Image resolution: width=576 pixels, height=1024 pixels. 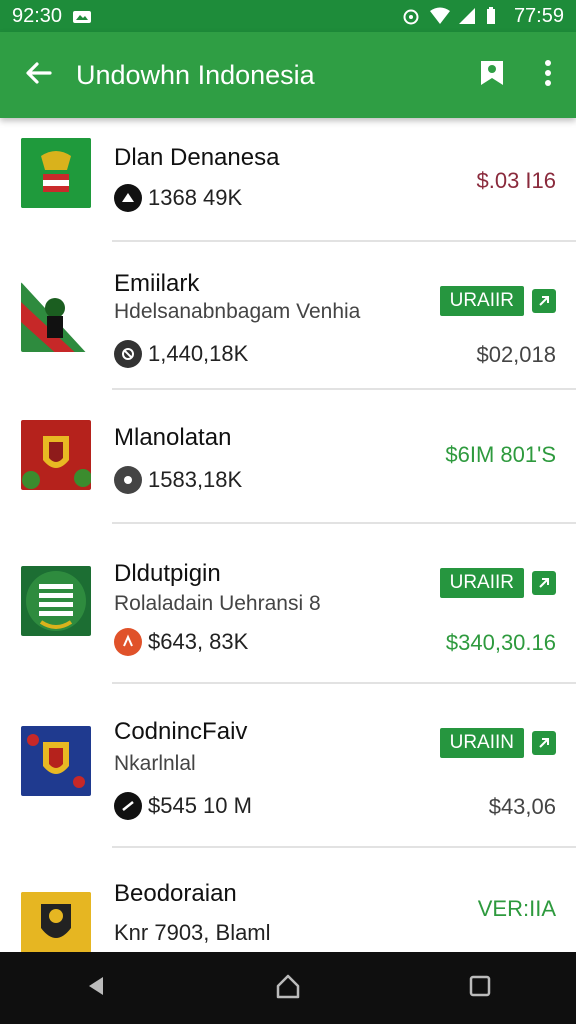 What do you see at coordinates (195, 479) in the screenshot?
I see `item-stat-value: 1583,18K` at bounding box center [195, 479].